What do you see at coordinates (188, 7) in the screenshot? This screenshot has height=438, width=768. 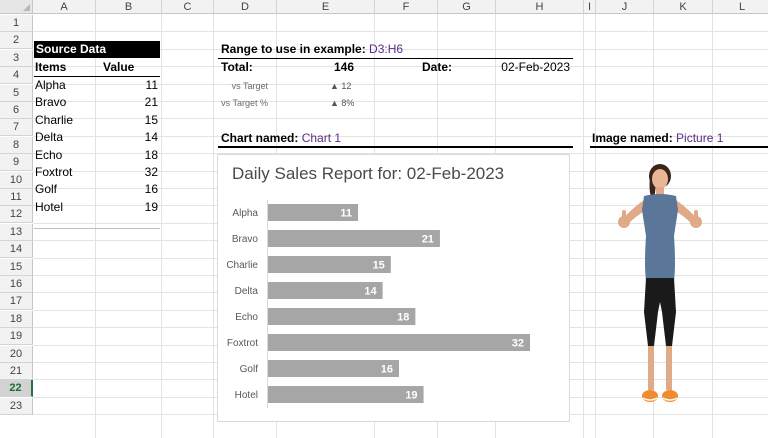 I see `column-header-c: C` at bounding box center [188, 7].